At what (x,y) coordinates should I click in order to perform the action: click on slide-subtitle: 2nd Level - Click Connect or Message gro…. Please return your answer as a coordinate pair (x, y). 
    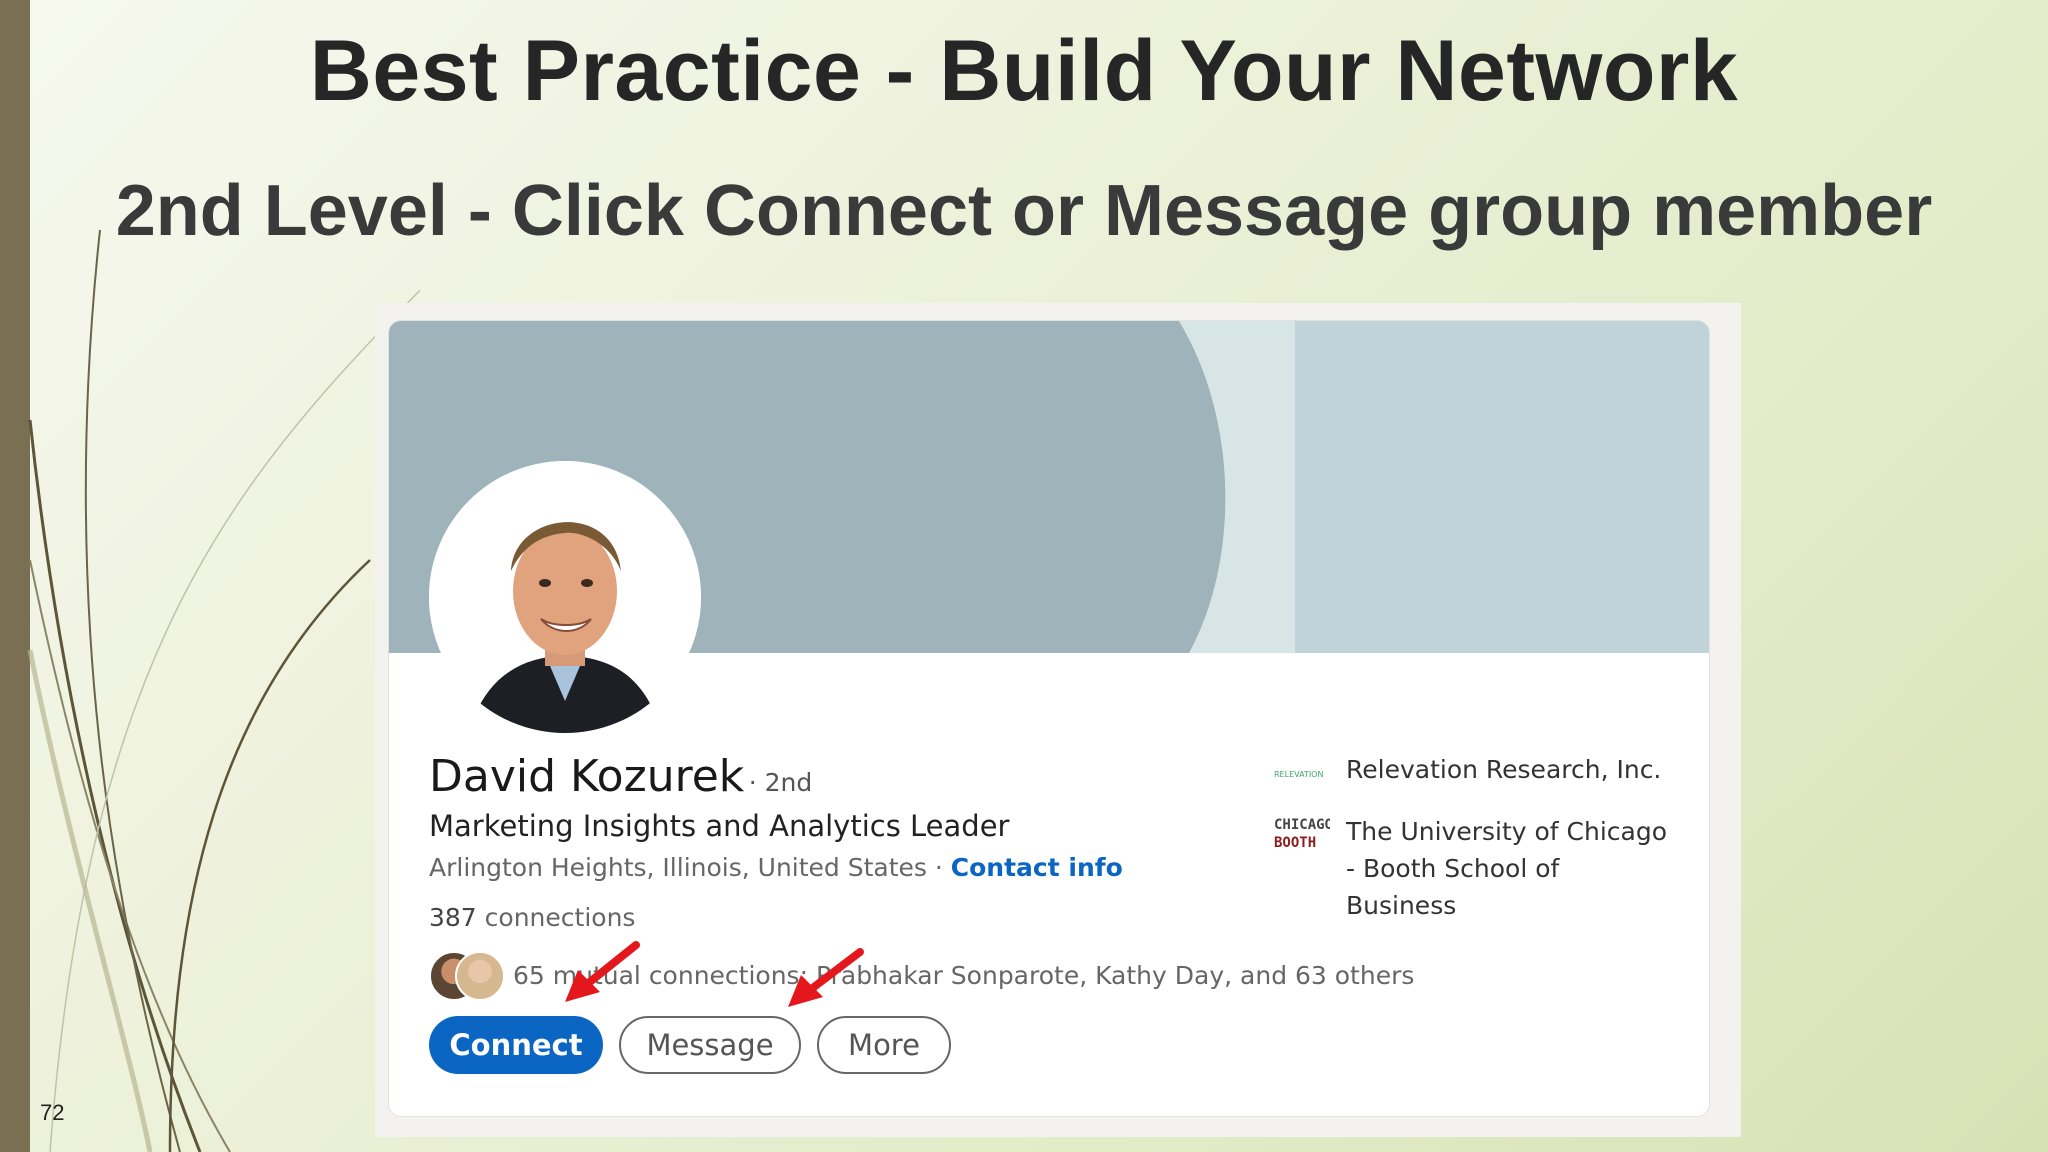
    Looking at the image, I should click on (1024, 211).